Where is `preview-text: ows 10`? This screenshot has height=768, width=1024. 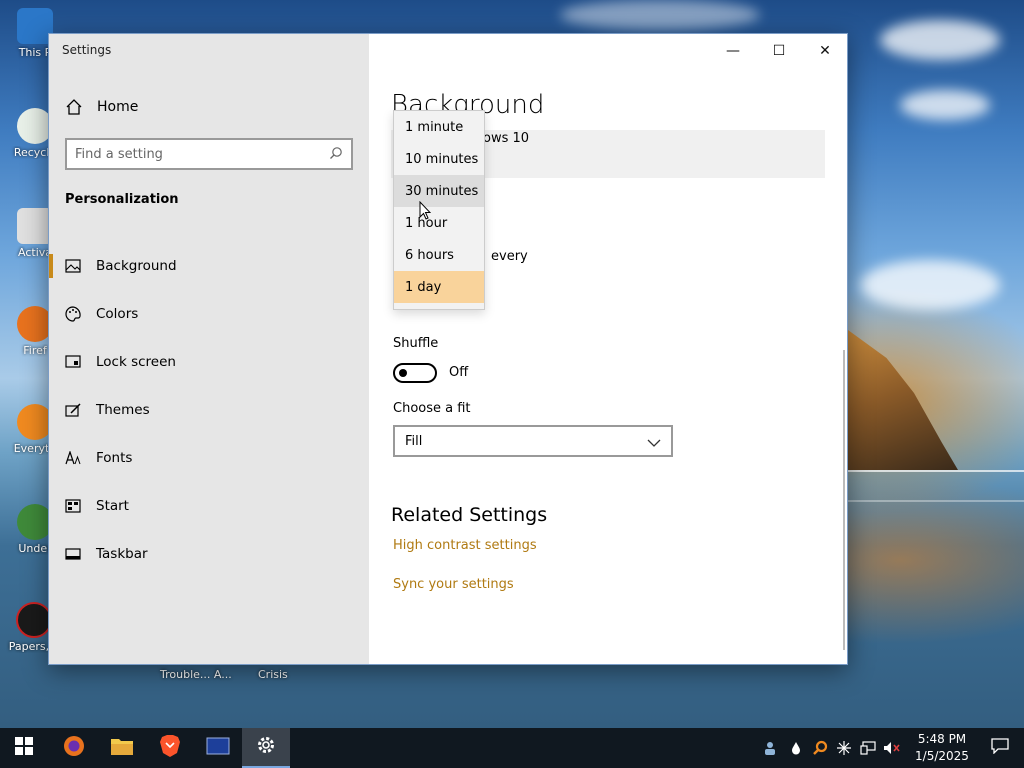 preview-text: ows 10 is located at coordinates (506, 138).